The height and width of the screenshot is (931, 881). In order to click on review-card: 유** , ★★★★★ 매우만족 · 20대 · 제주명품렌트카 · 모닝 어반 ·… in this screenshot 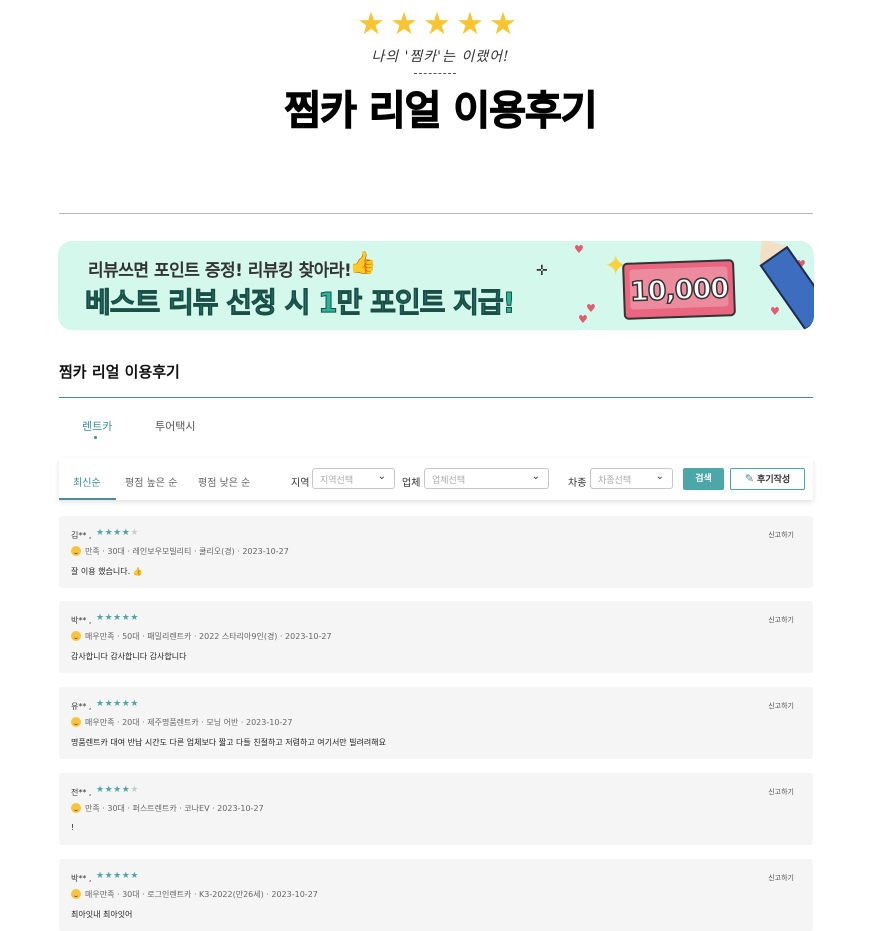, I will do `click(436, 723)`.